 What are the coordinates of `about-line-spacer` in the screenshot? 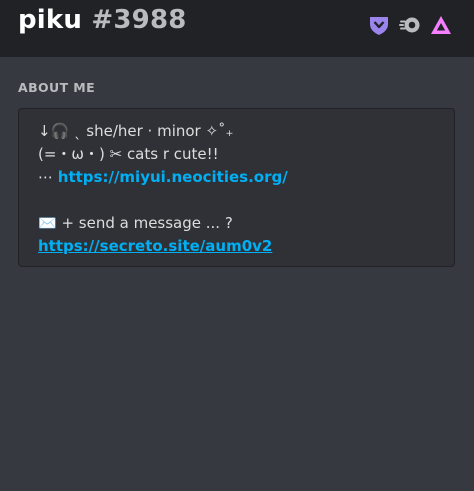 It's located at (246, 200).